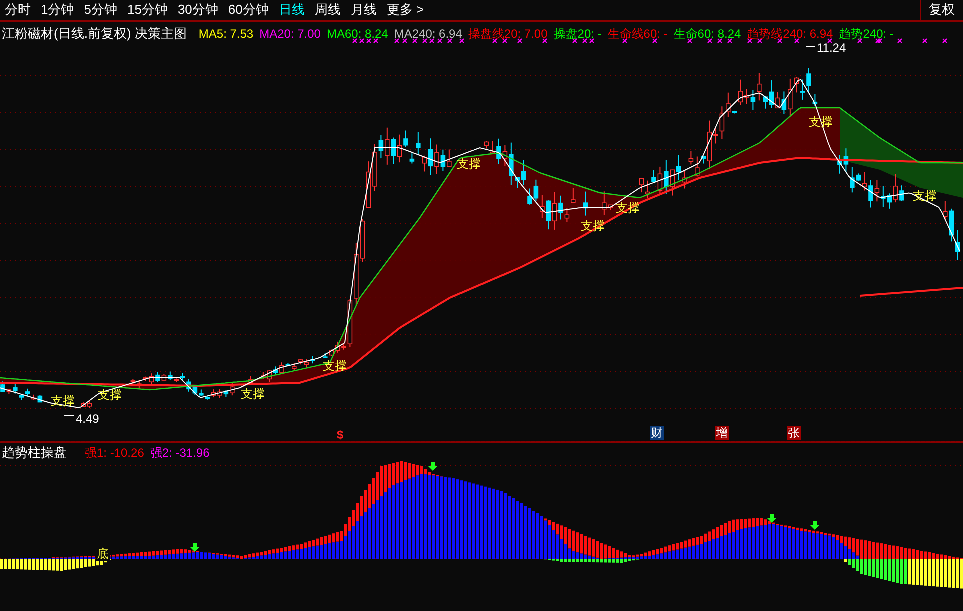 The height and width of the screenshot is (611, 963). I want to click on legend-label: MA20: 7.00, so click(290, 34).